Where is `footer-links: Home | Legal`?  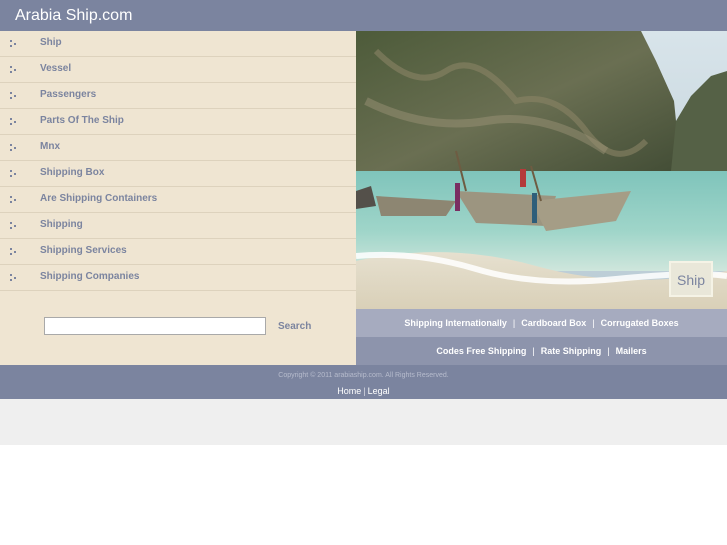
footer-links: Home | Legal is located at coordinates (363, 391).